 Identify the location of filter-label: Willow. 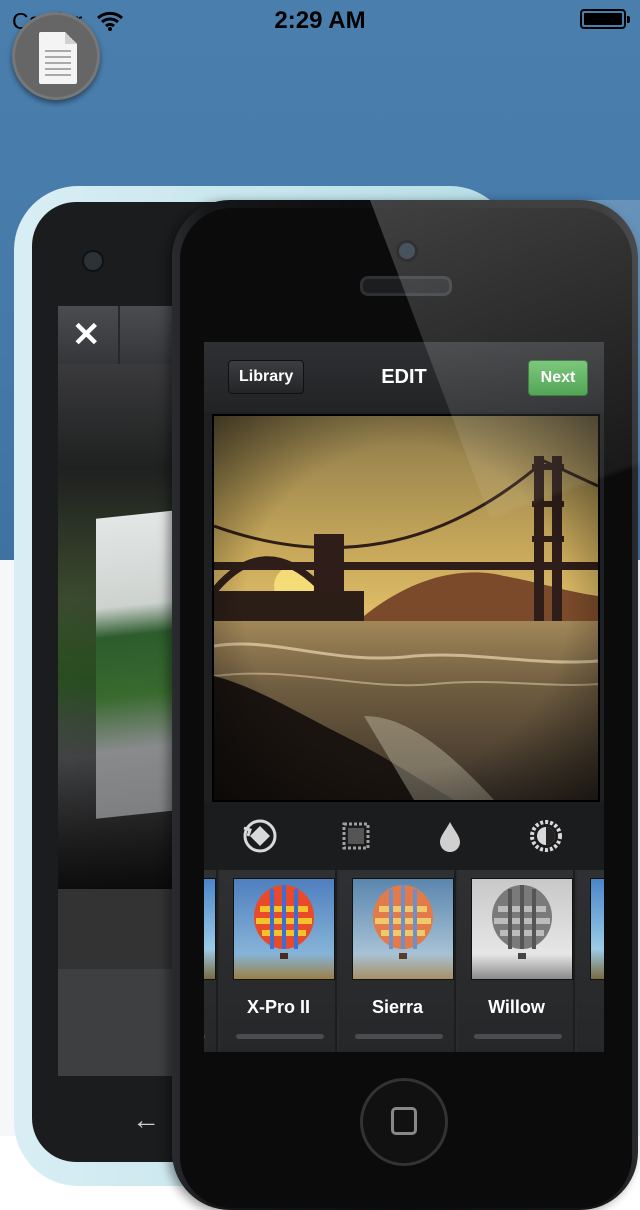
(516, 1007).